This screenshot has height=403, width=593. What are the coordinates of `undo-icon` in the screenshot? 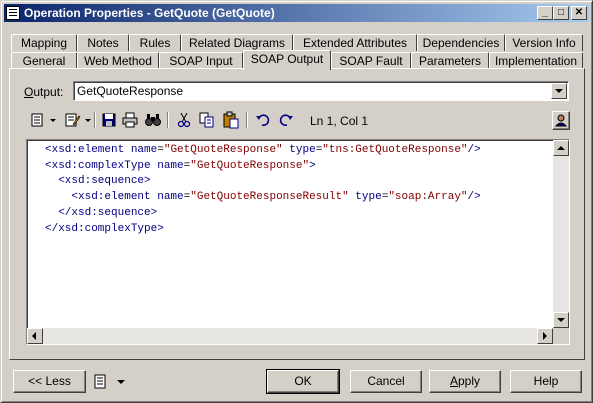 It's located at (263, 120).